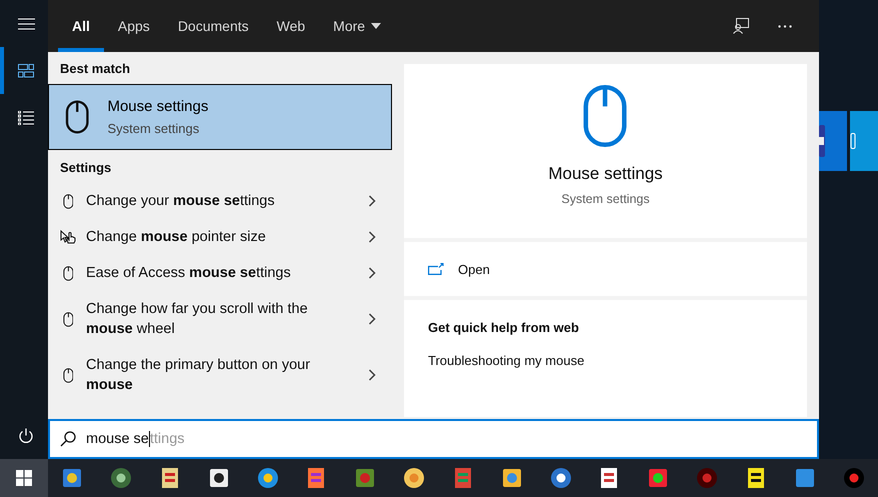 The width and height of the screenshot is (878, 497). I want to click on tab: More, so click(357, 26).